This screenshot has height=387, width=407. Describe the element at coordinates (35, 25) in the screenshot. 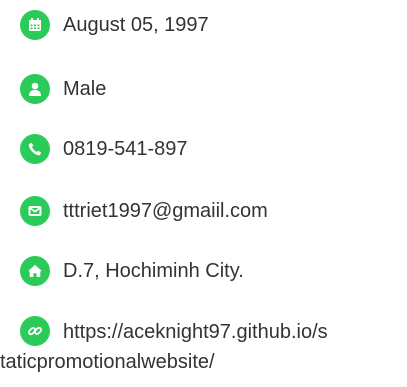

I see `calendar-icon` at that location.